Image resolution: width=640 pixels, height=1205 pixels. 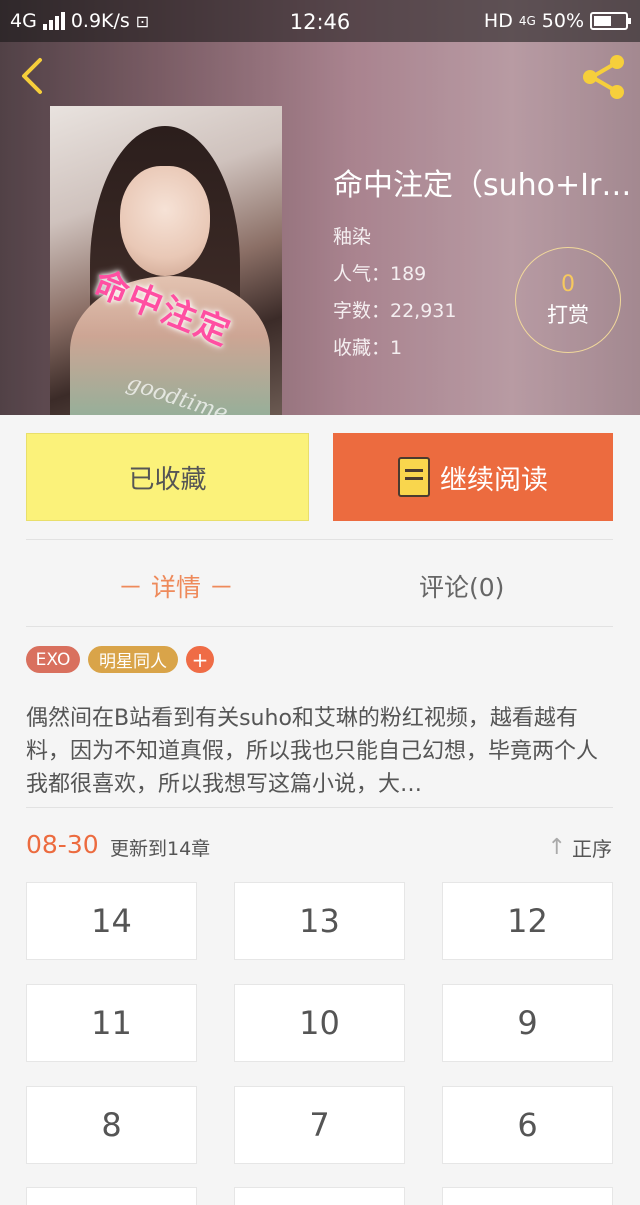 What do you see at coordinates (167, 477) in the screenshot?
I see `favorited-button: 已收藏` at bounding box center [167, 477].